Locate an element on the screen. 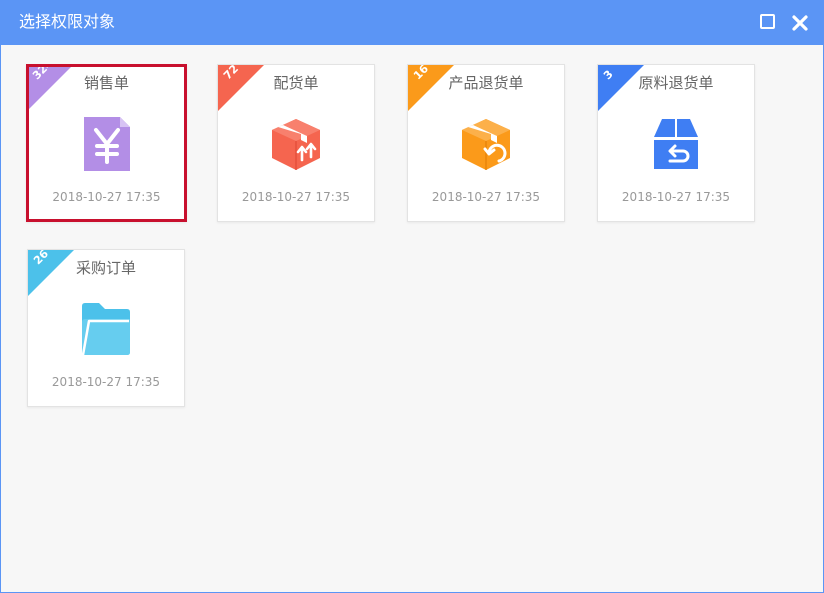 The image size is (824, 593). card-purchase-order: 26 采购订单 2018-10-27 17:35 is located at coordinates (106, 328).